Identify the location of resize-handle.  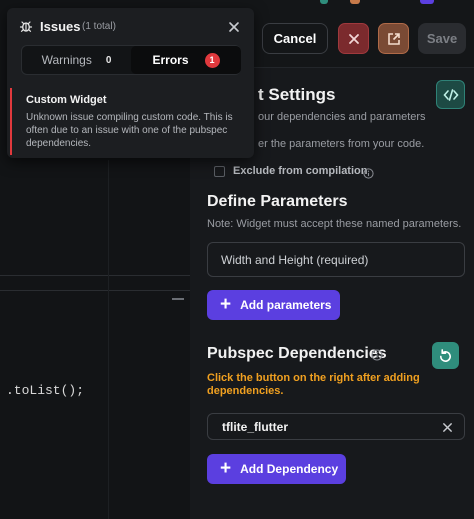
(178, 299).